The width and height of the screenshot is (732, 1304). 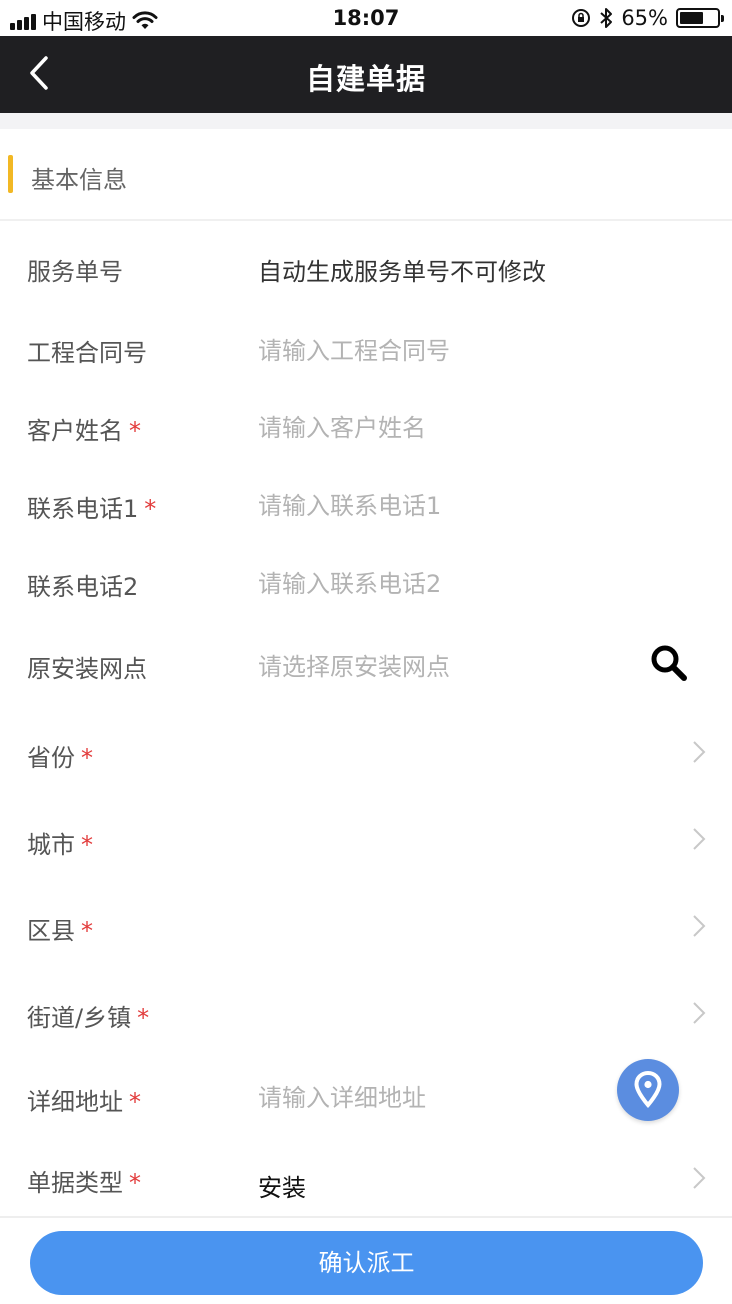 I want to click on map-pin-icon, so click(x=648, y=1089).